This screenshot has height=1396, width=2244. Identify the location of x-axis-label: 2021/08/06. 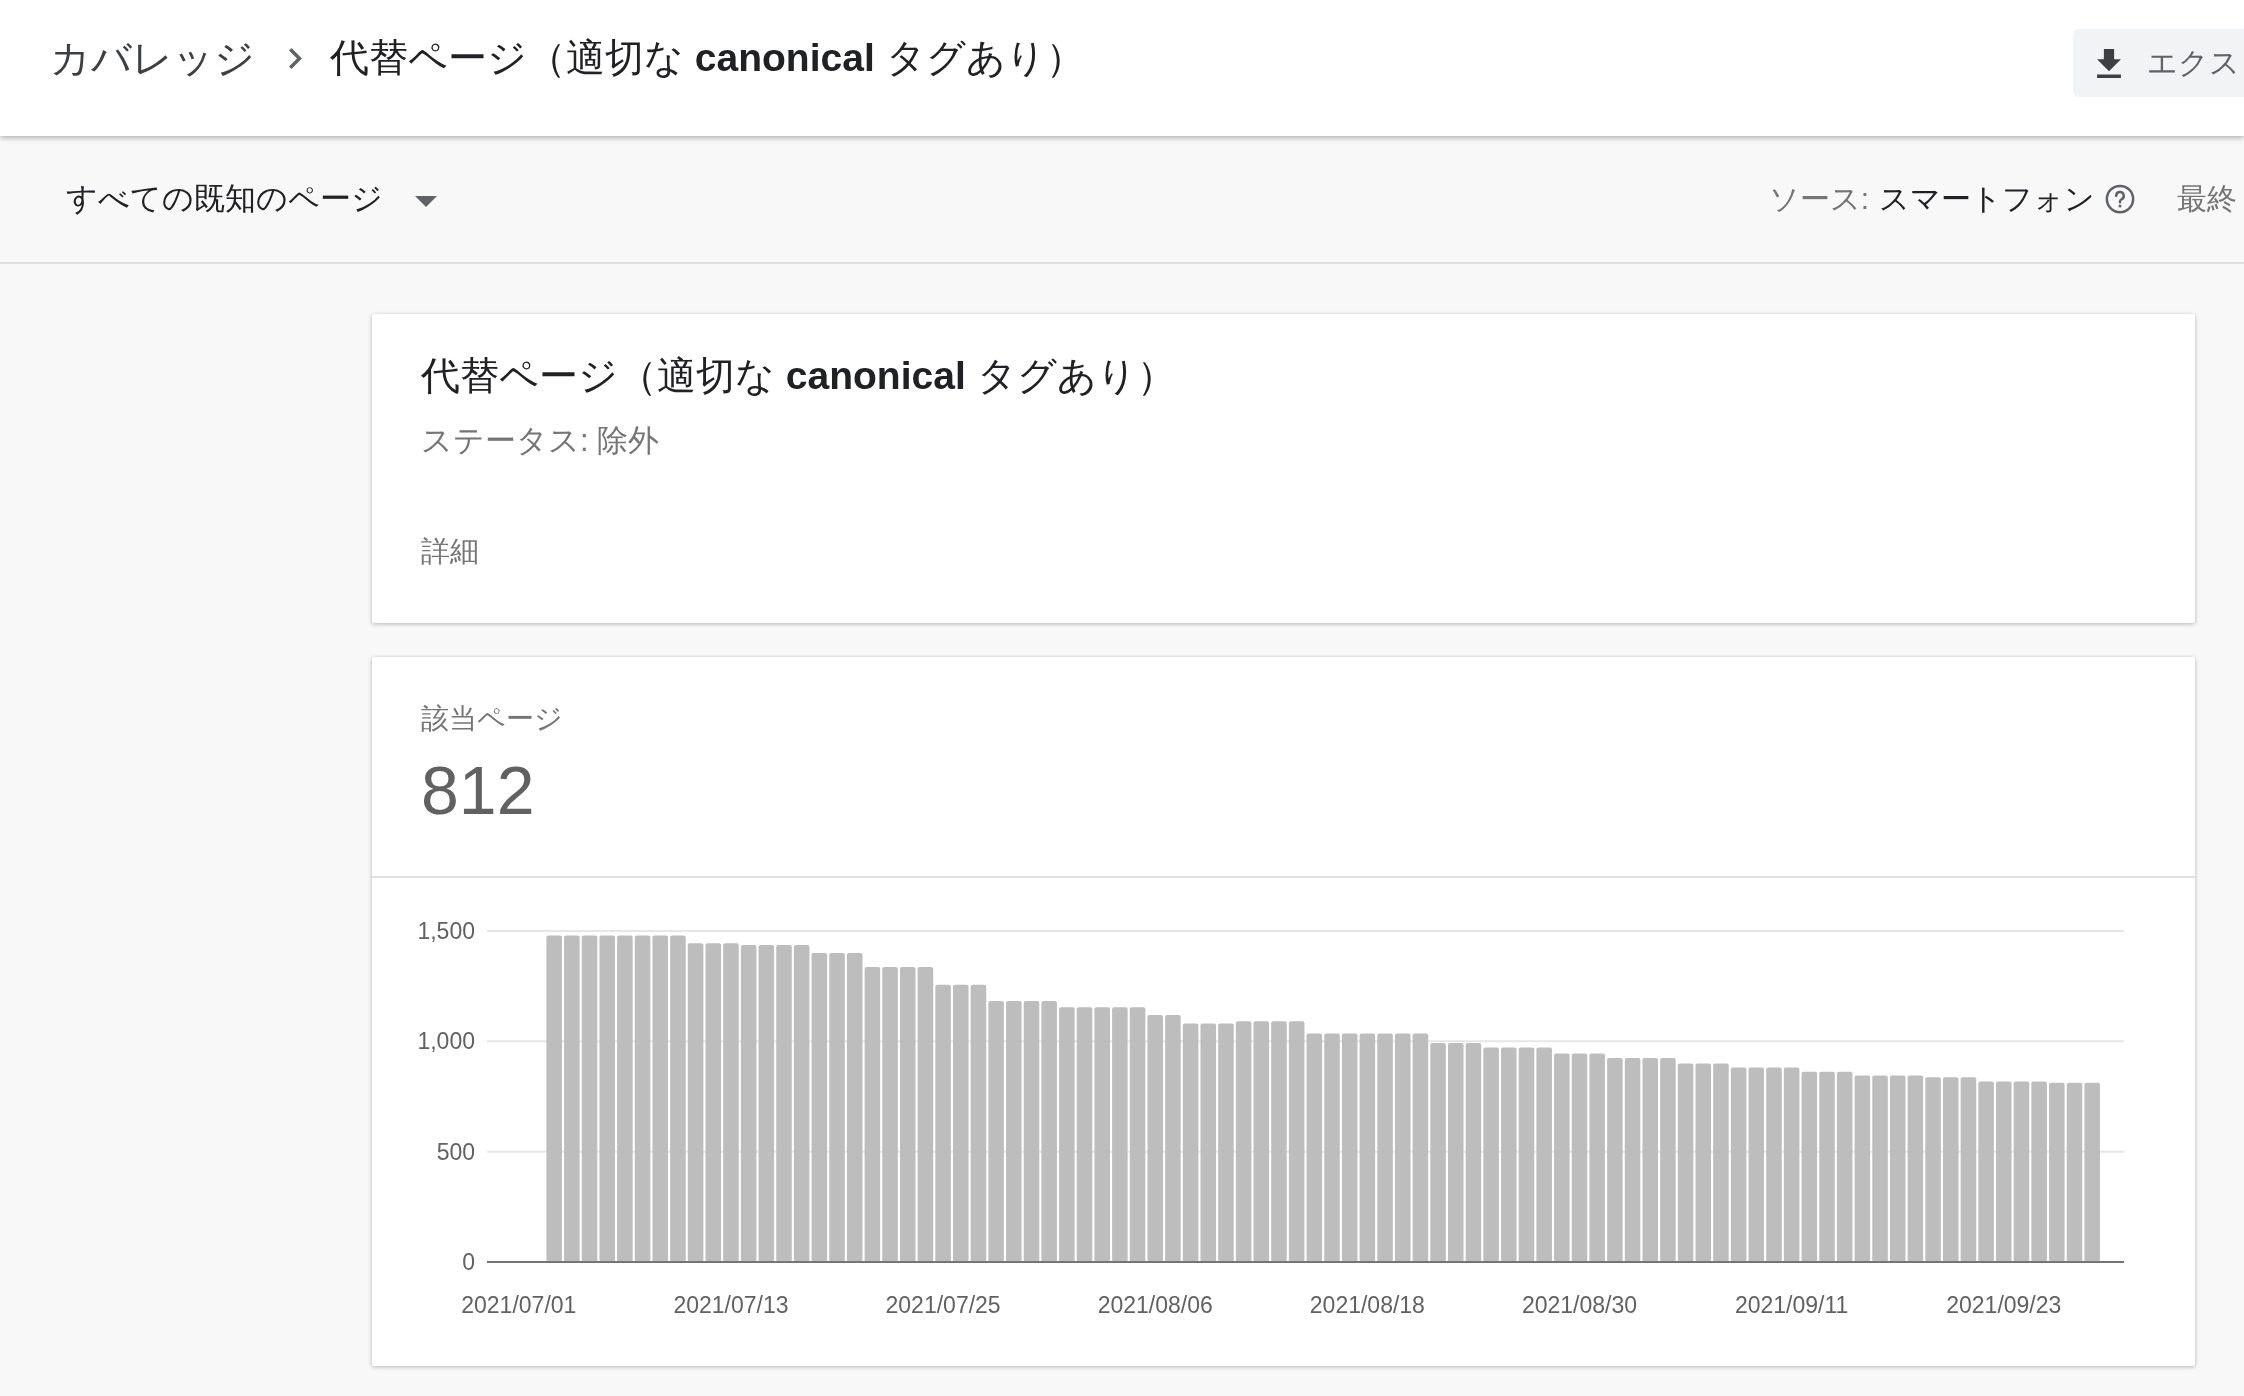
(1155, 1305).